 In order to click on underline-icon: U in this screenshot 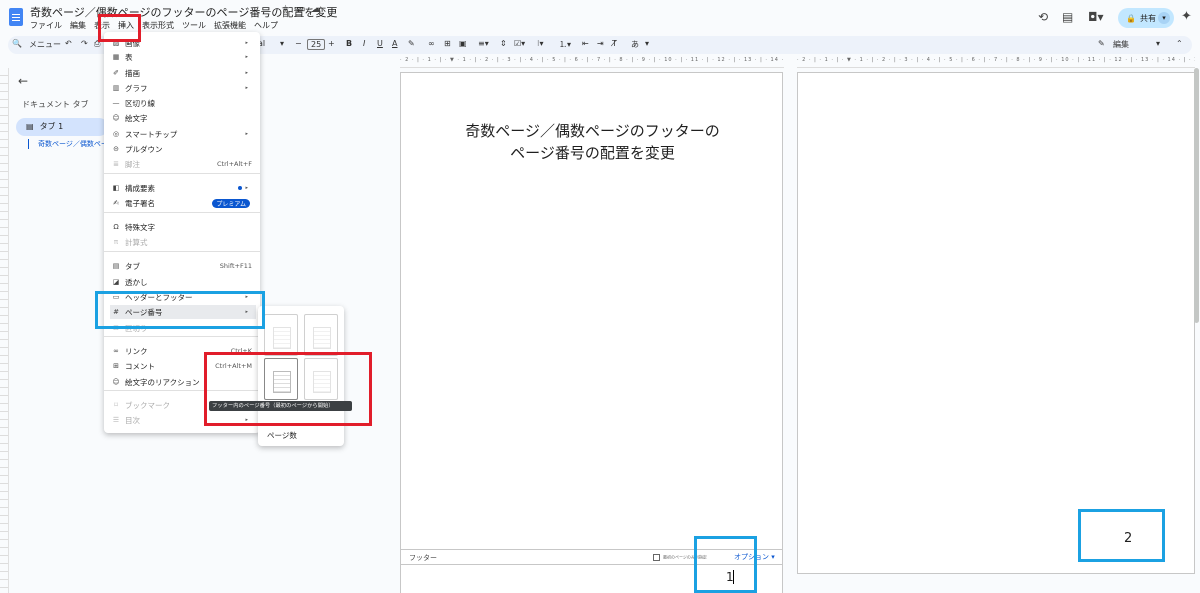, I will do `click(380, 43)`.